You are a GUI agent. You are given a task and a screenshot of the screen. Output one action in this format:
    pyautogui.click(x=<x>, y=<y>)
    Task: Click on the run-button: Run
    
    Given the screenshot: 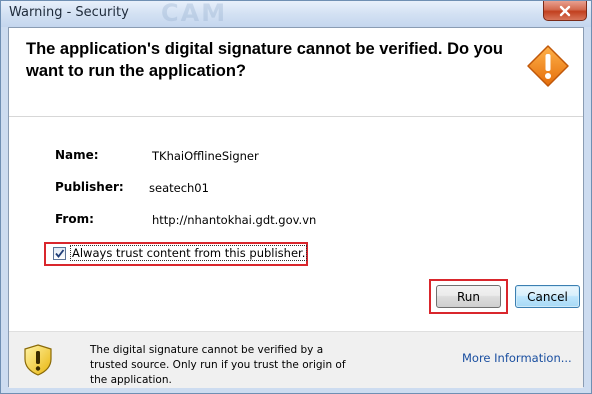 What is the action you would take?
    pyautogui.click(x=468, y=296)
    